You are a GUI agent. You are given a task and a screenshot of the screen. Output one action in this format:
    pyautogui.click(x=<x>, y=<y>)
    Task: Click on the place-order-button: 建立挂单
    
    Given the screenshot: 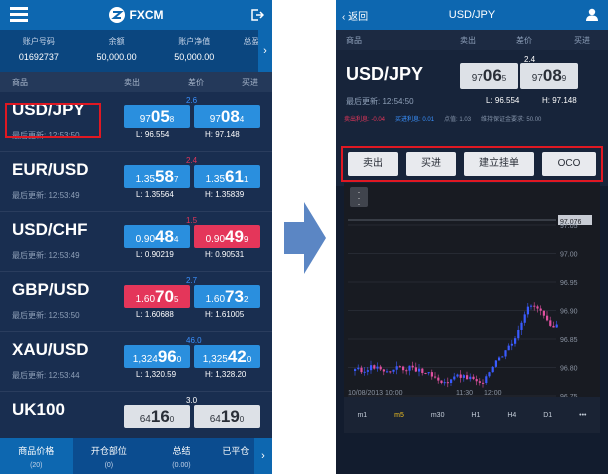 What is the action you would take?
    pyautogui.click(x=499, y=164)
    